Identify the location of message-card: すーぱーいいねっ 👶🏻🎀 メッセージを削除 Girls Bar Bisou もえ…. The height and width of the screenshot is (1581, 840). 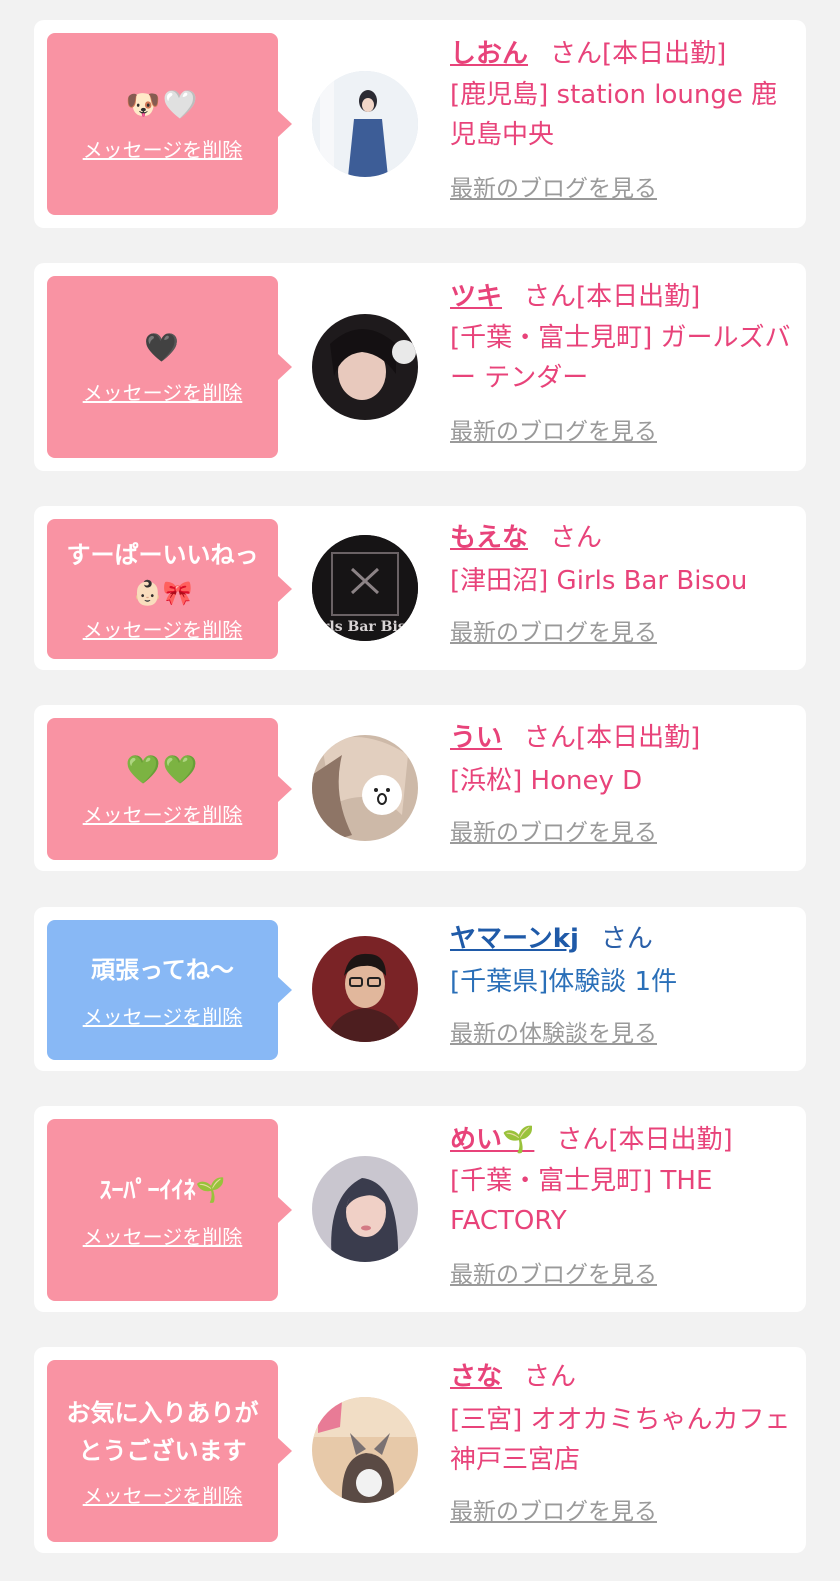
(420, 588).